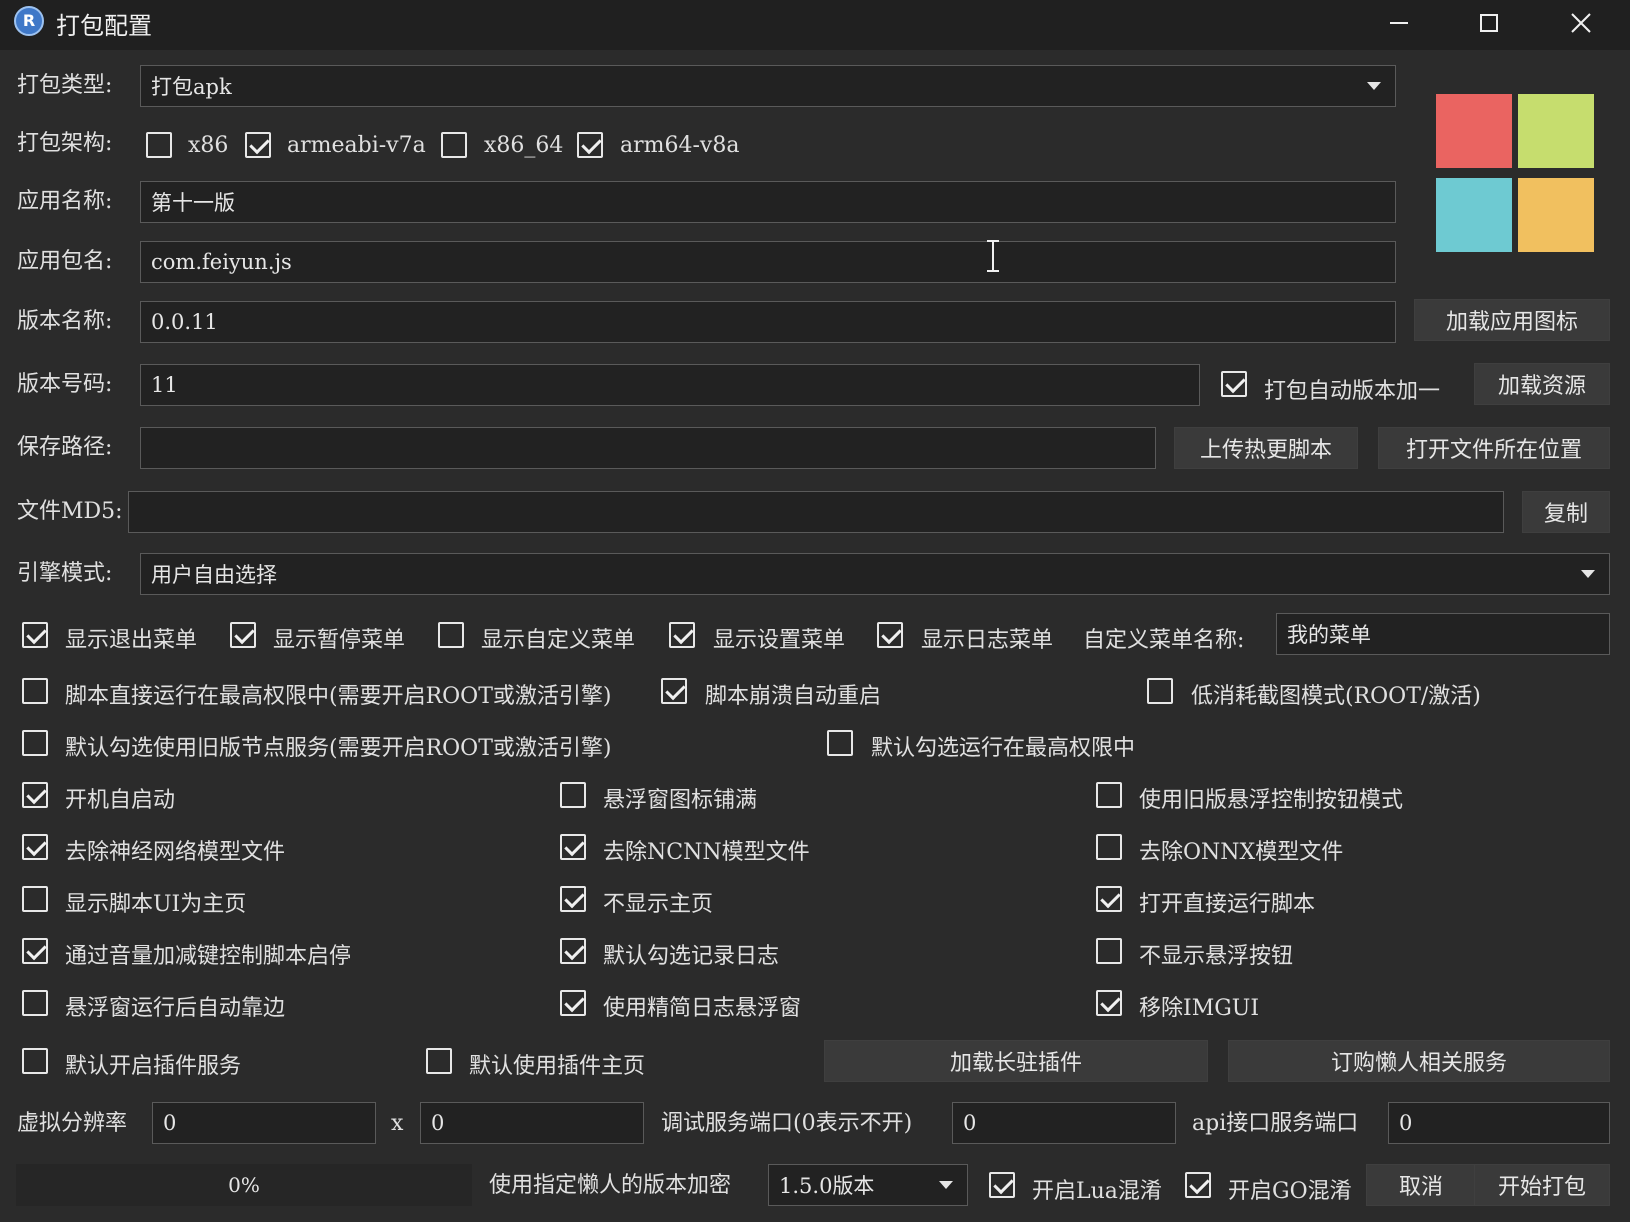 Image resolution: width=1630 pixels, height=1222 pixels. What do you see at coordinates (1542, 384) in the screenshot?
I see `load-resource-button: 加载资源` at bounding box center [1542, 384].